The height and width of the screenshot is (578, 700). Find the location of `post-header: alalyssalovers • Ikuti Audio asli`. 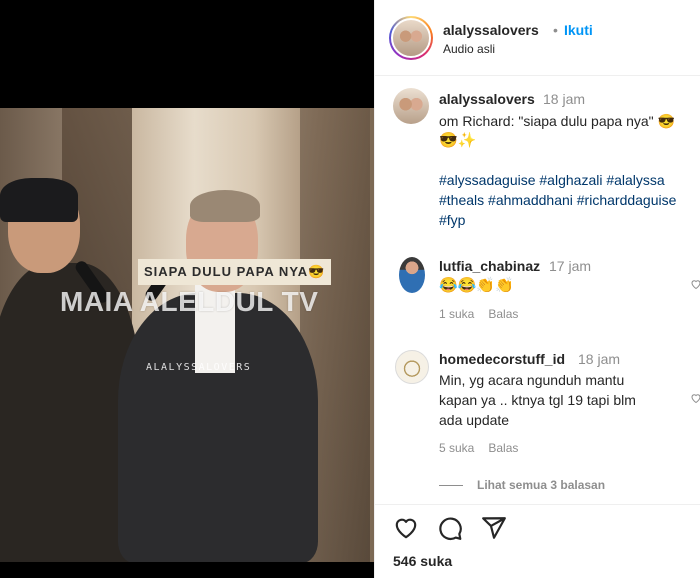

post-header: alalyssalovers • Ikuti Audio asli is located at coordinates (537, 38).